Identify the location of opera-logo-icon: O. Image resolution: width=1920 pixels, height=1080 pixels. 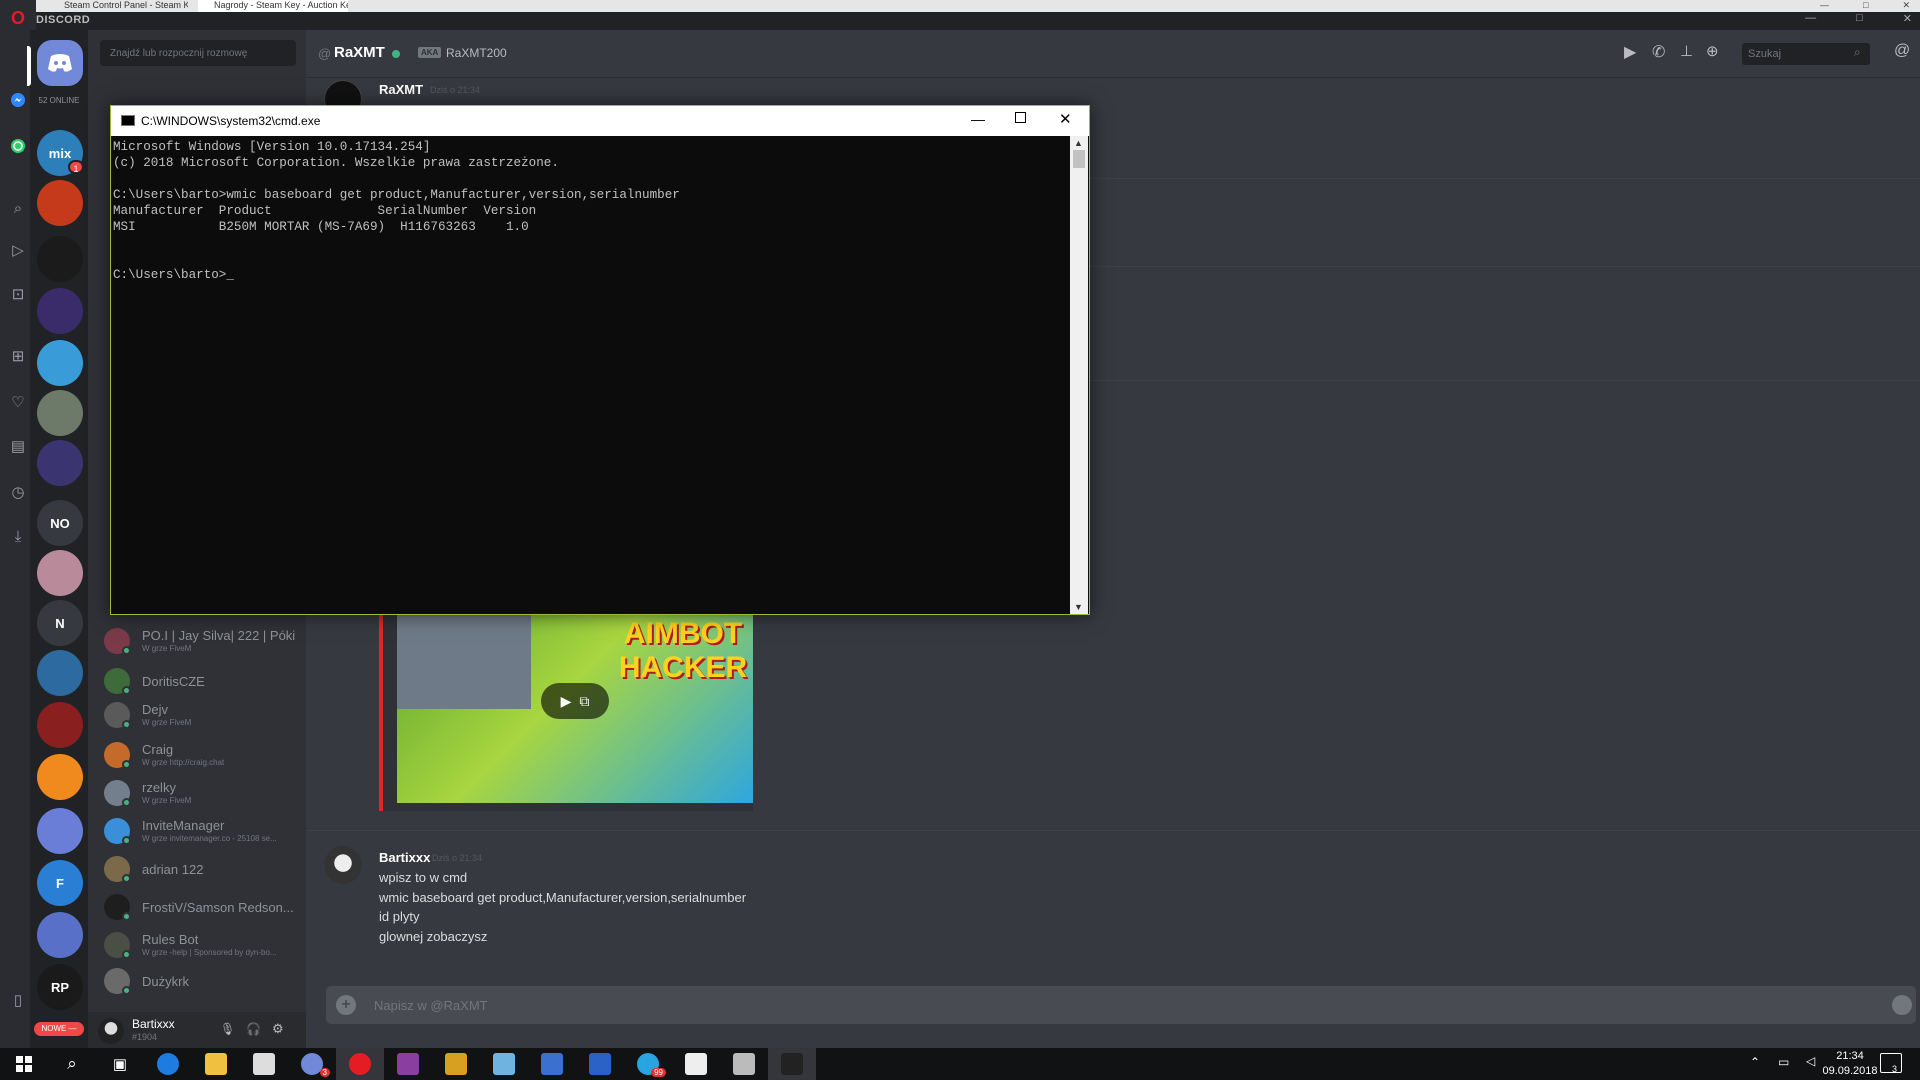
(18, 18).